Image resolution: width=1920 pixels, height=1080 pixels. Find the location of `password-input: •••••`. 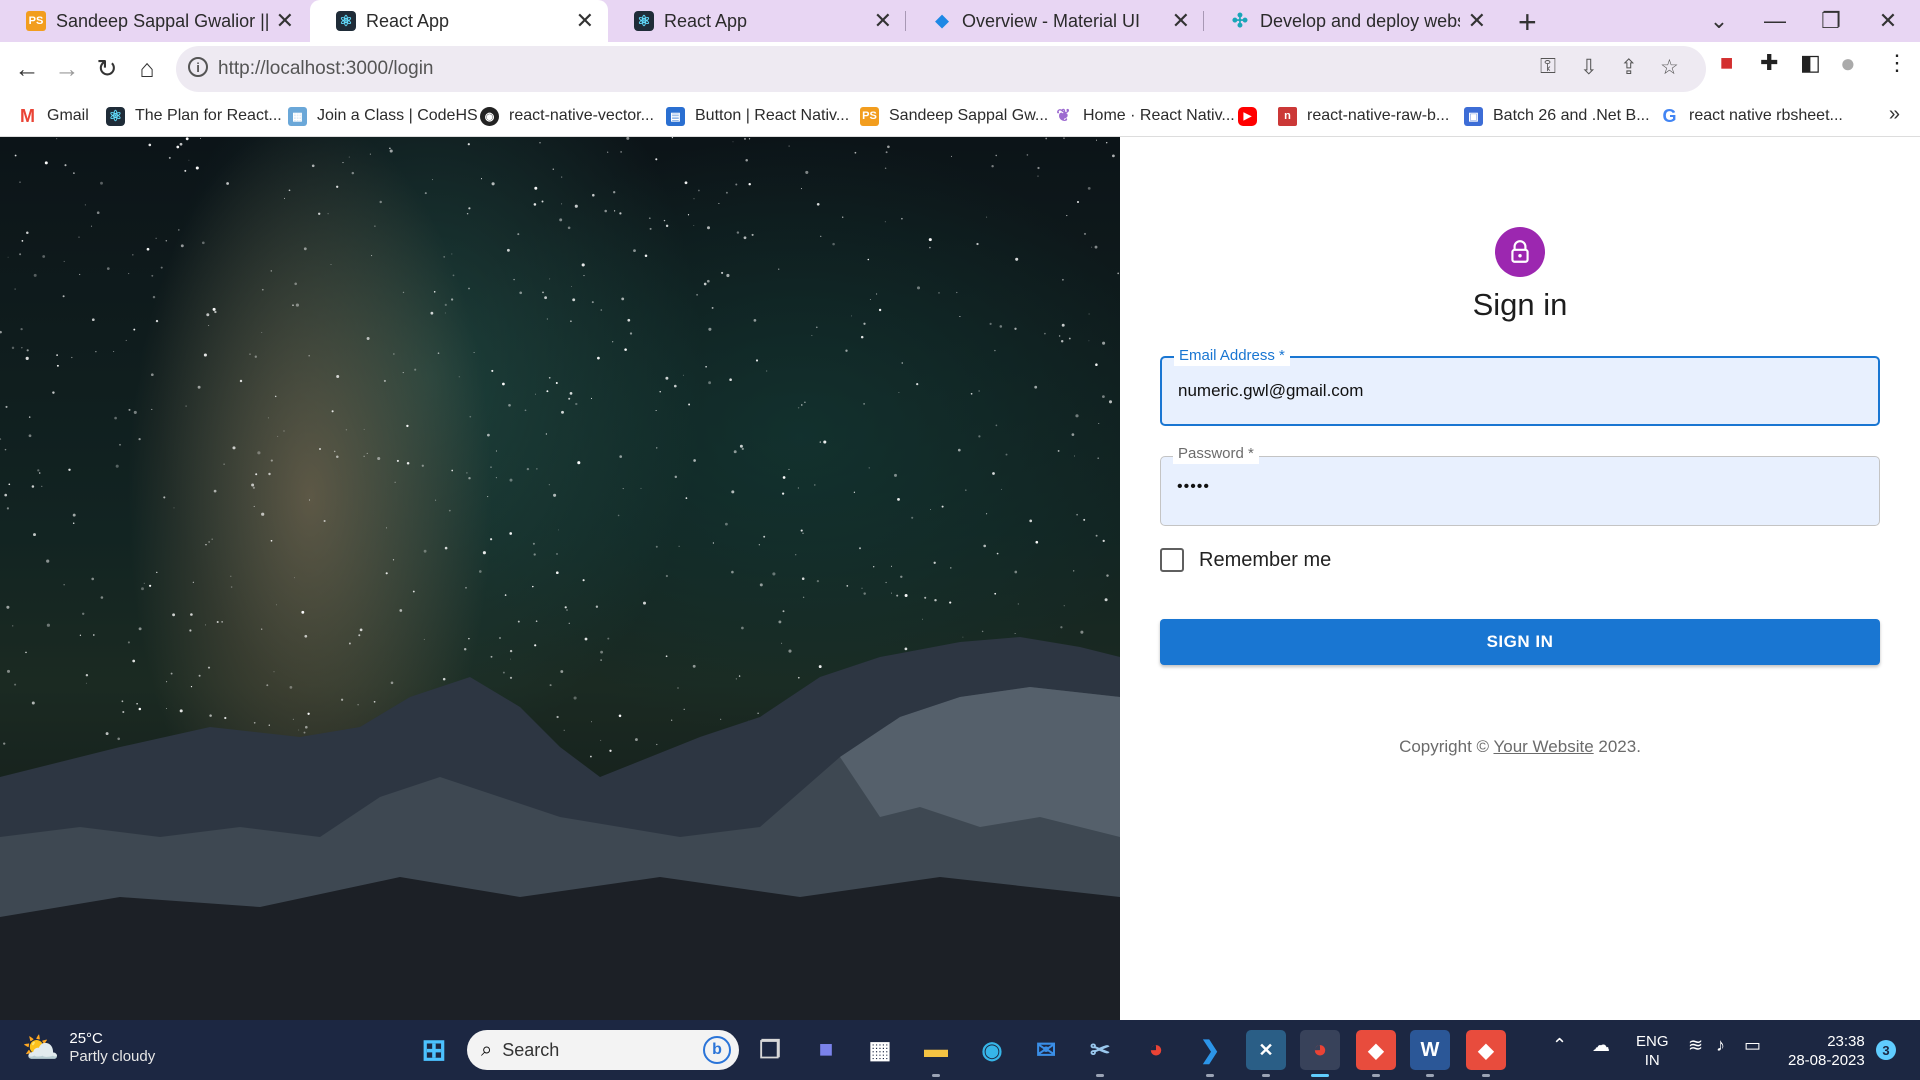

password-input: ••••• is located at coordinates (1193, 487).